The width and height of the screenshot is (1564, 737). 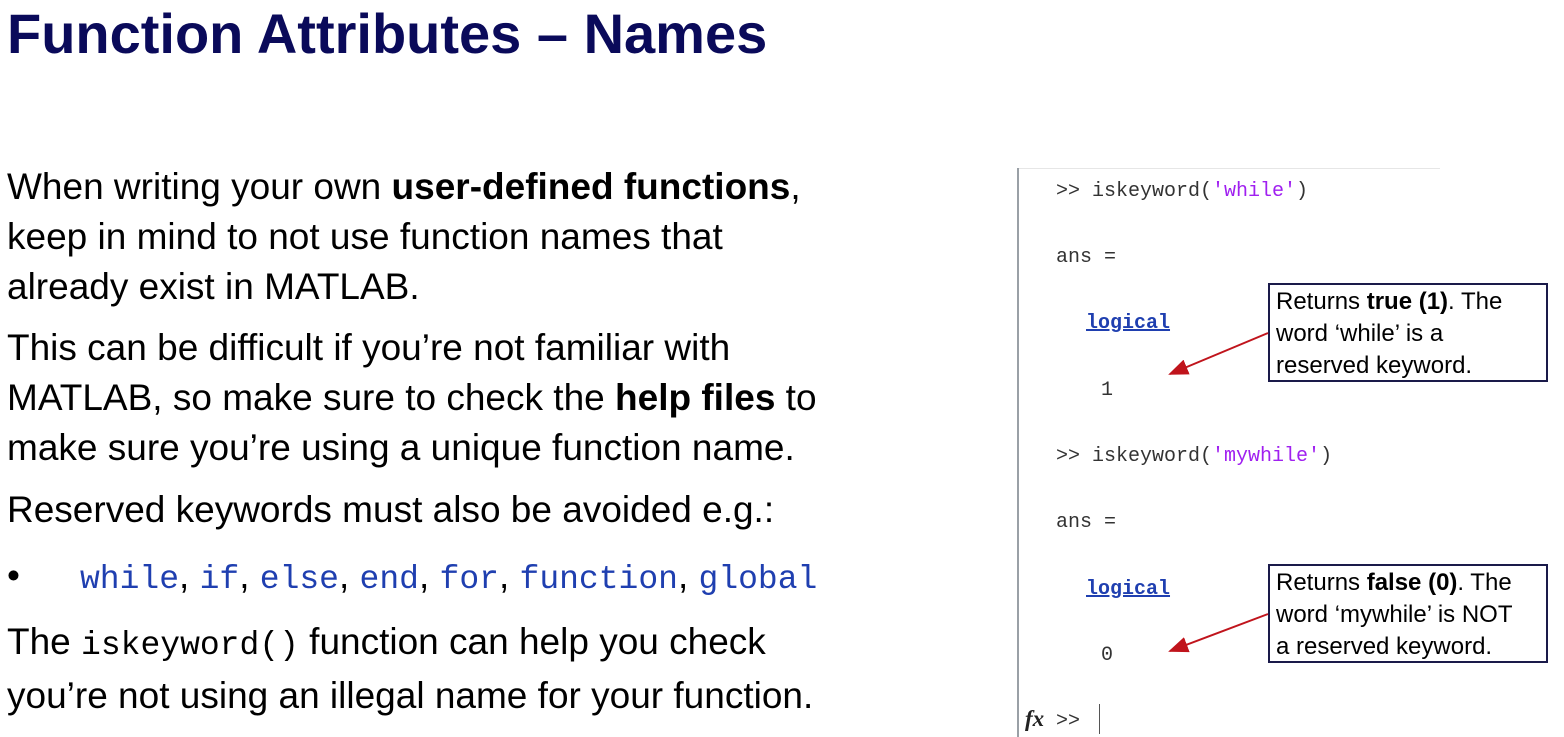 What do you see at coordinates (1218, 633) in the screenshot?
I see `arrow-to-false` at bounding box center [1218, 633].